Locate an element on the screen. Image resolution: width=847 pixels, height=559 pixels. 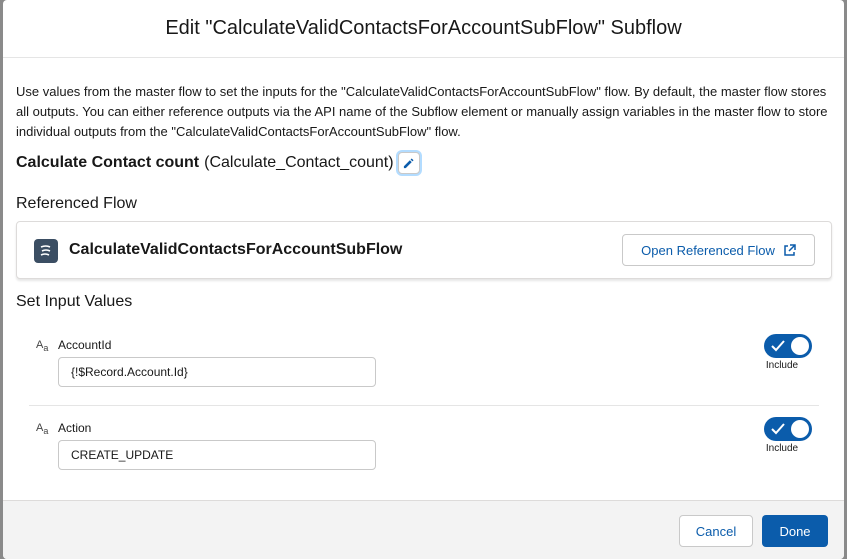
open-referenced-flow-label: Open Referenced Flow is located at coordinates (708, 250).